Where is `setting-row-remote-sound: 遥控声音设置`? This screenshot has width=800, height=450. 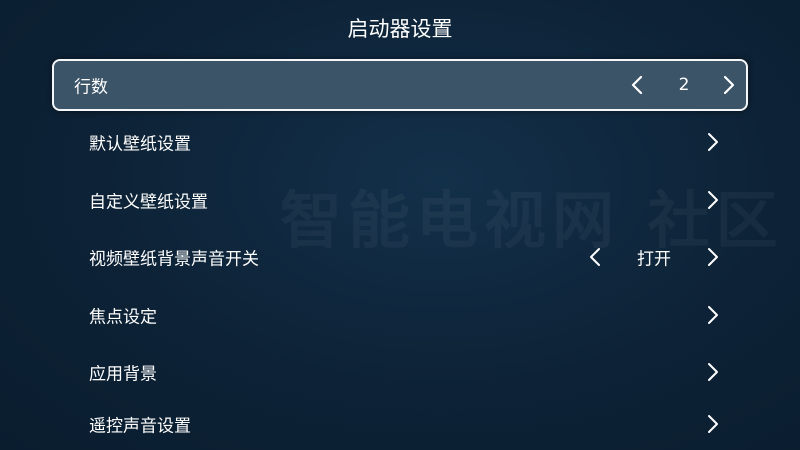
setting-row-remote-sound: 遥控声音设置 is located at coordinates (400, 424).